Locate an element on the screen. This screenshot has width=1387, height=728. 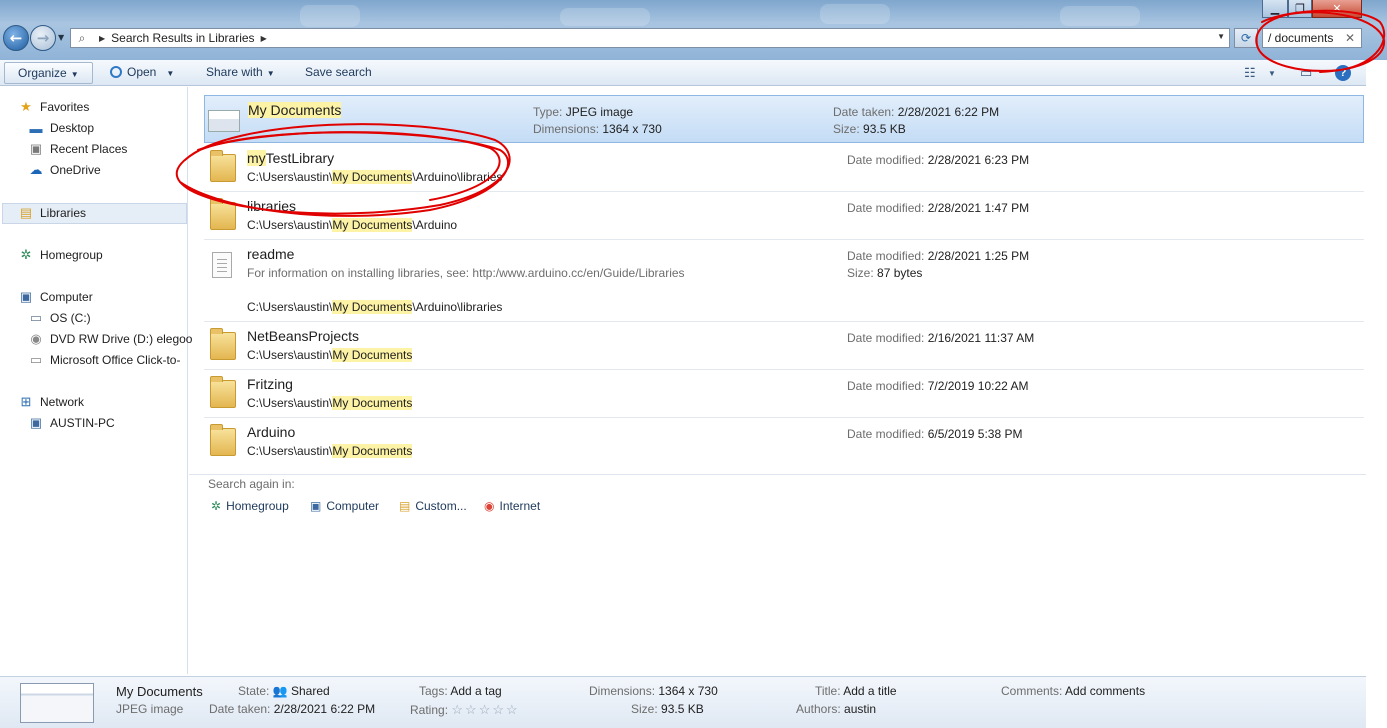
internet-browser-icon: ◉ is located at coordinates (489, 506).